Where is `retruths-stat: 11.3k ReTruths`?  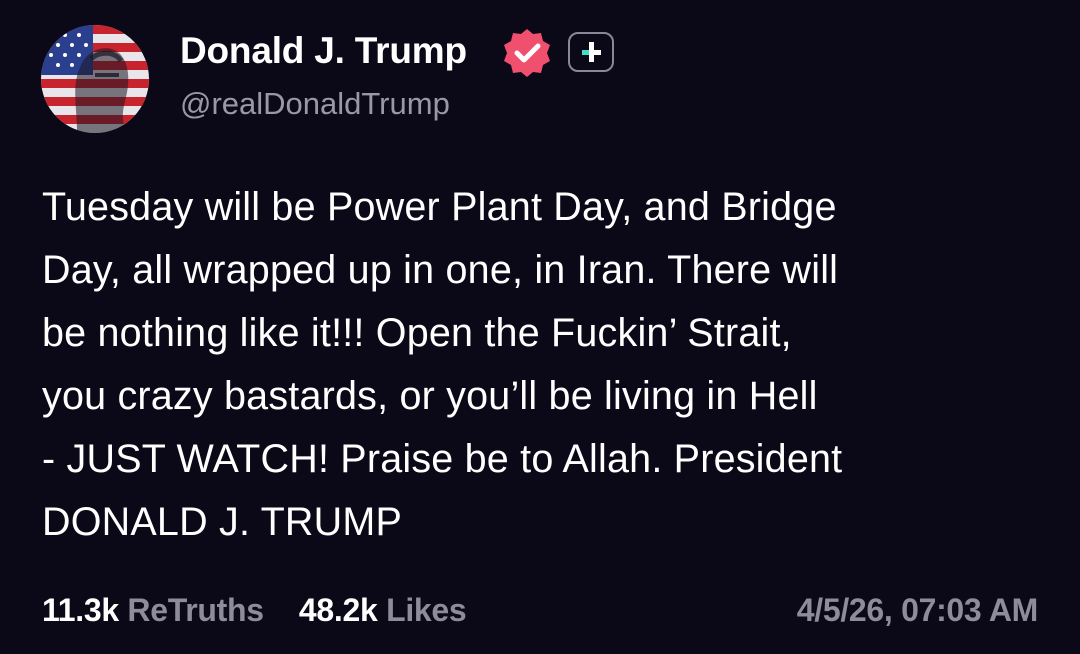 retruths-stat: 11.3k ReTruths is located at coordinates (157, 610).